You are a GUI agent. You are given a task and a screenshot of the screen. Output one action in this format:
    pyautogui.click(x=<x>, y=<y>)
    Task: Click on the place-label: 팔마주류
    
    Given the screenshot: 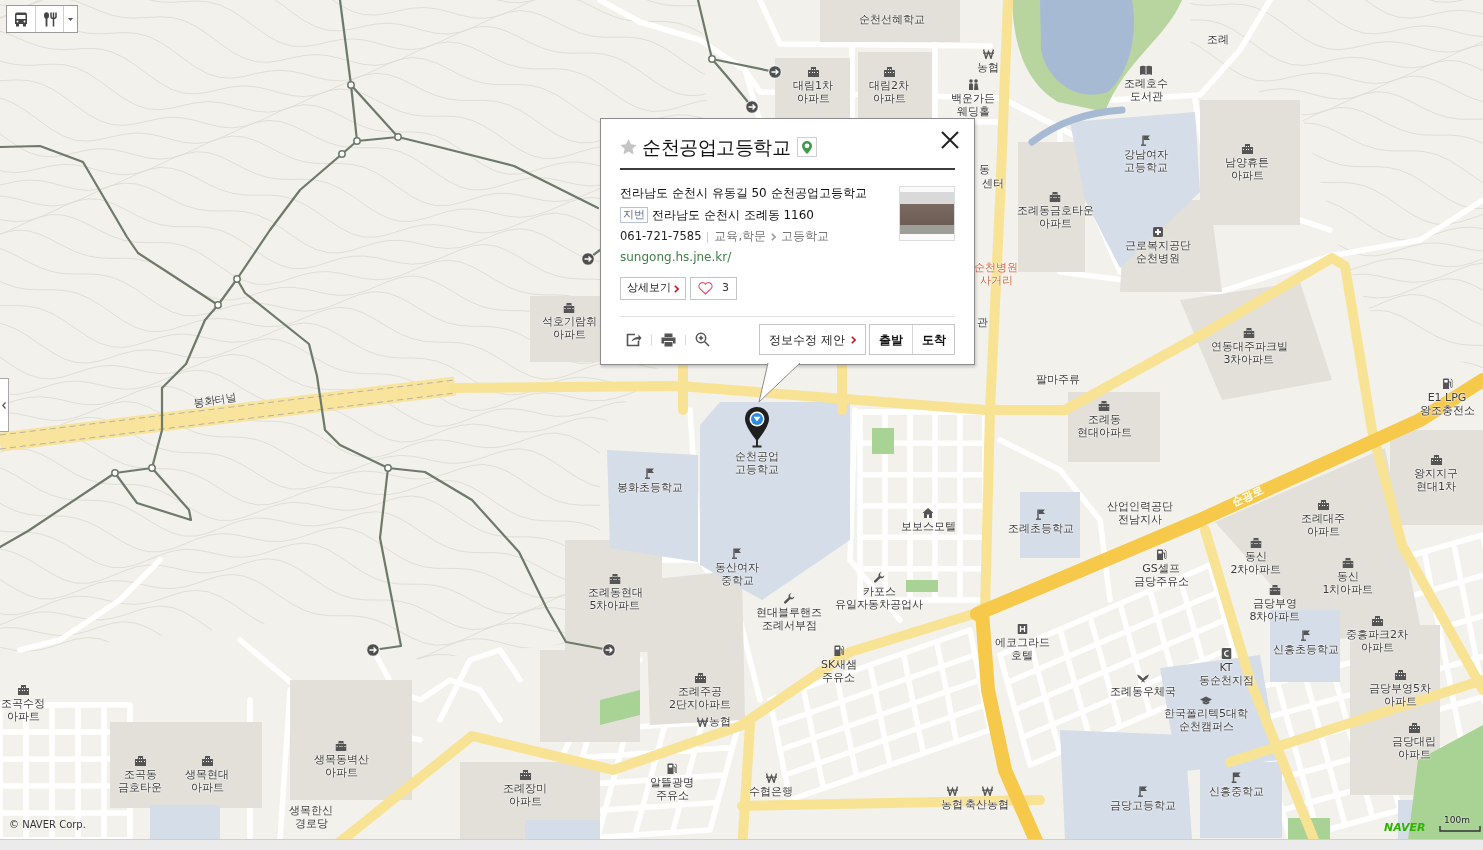 What is the action you would take?
    pyautogui.click(x=1058, y=379)
    